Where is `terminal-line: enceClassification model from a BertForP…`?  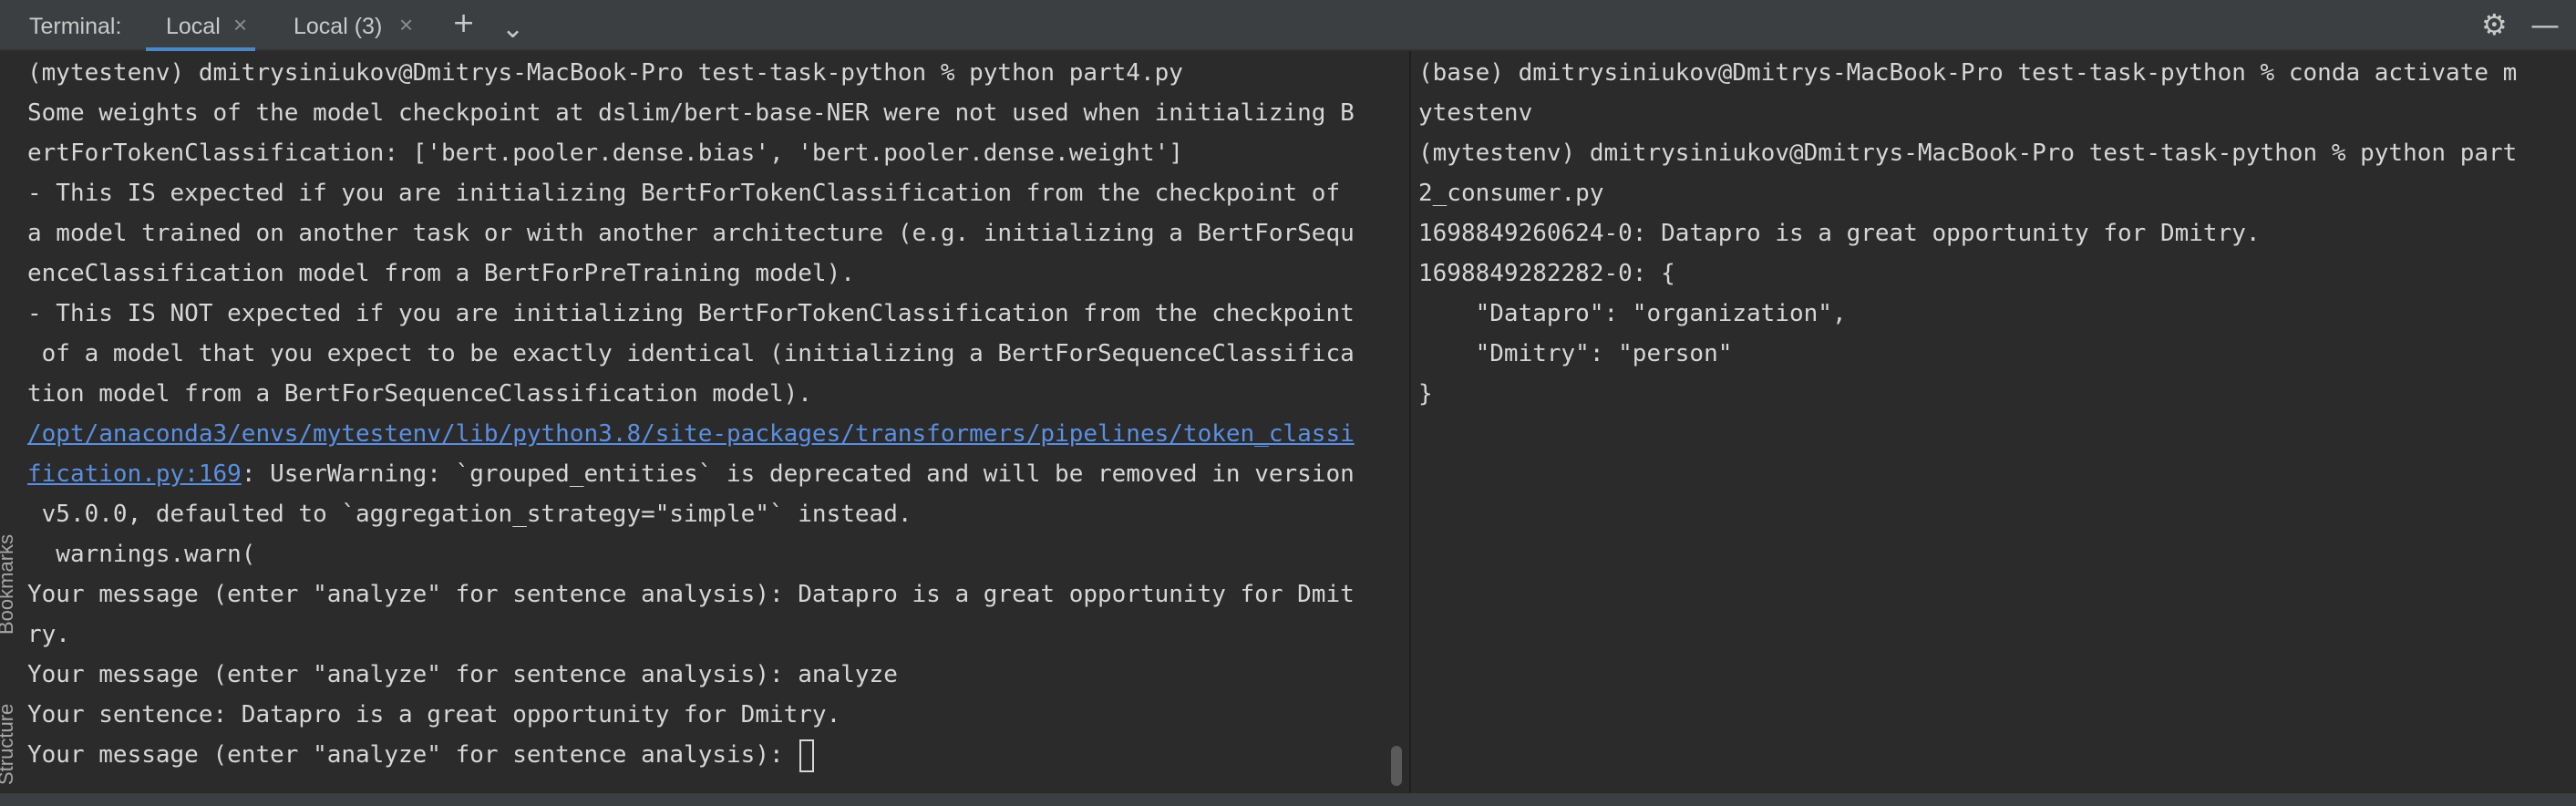 terminal-line: enceClassification model from a BertForP… is located at coordinates (441, 273).